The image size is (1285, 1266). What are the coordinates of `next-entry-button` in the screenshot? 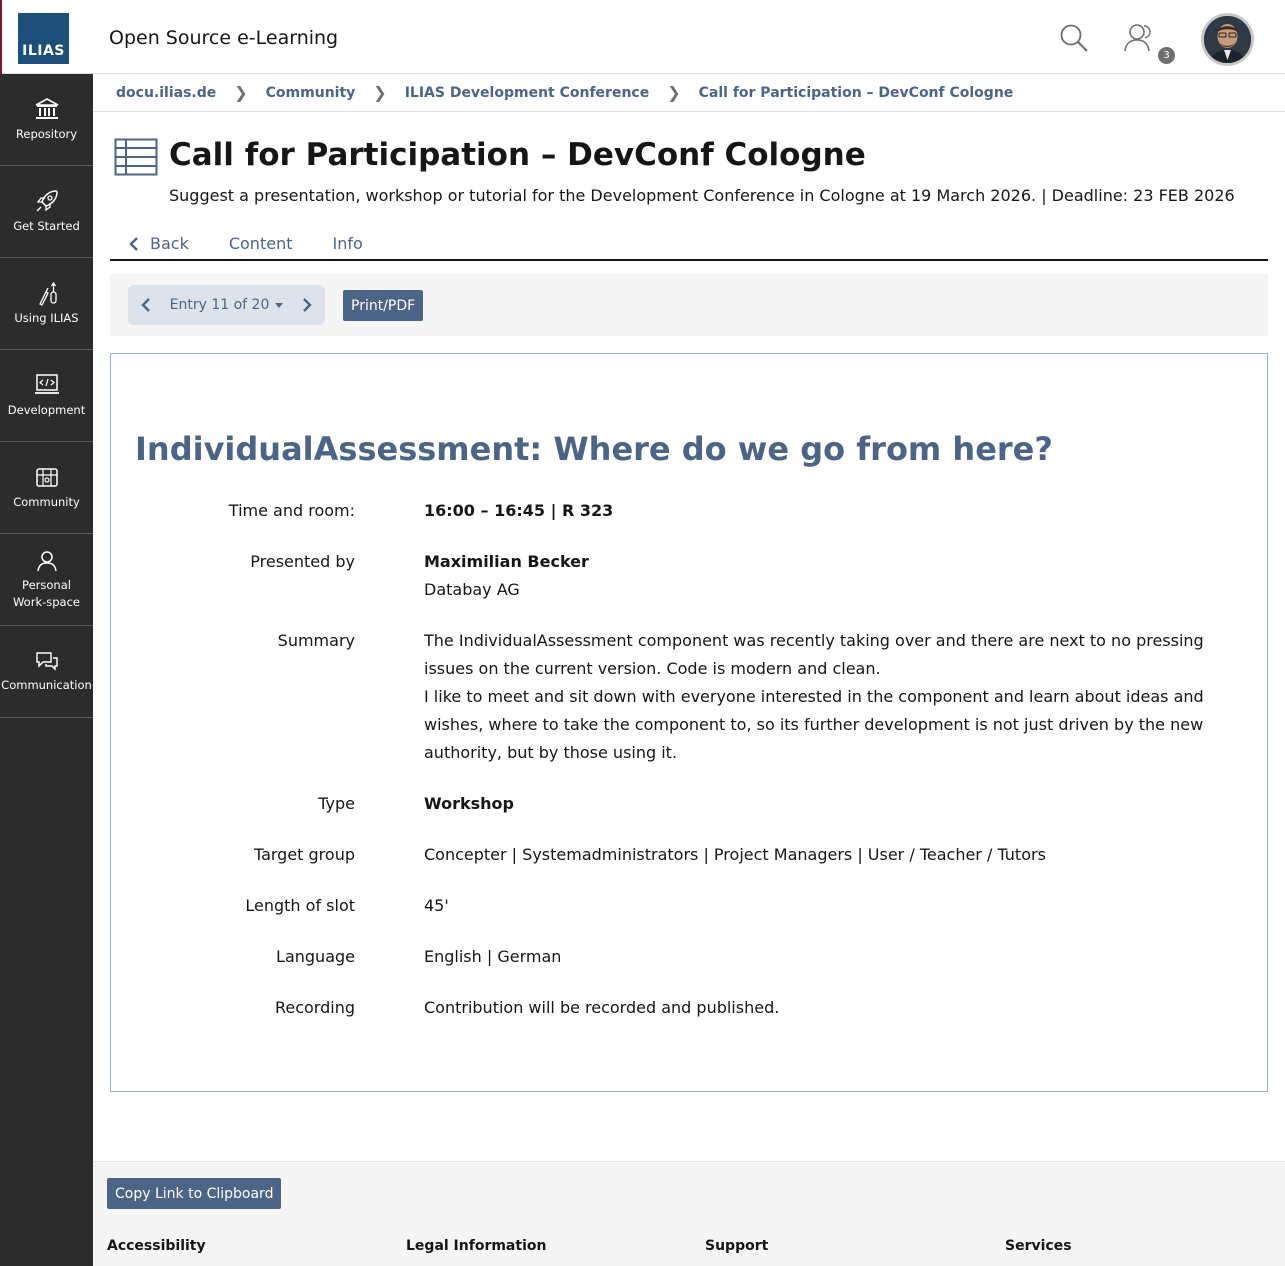 It's located at (307, 305).